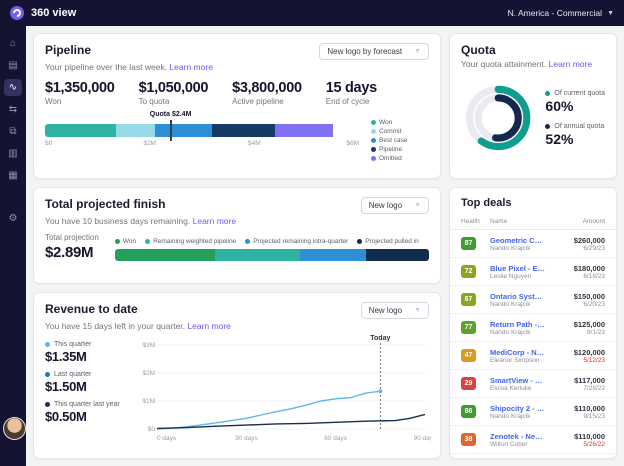 The width and height of the screenshot is (624, 466). I want to click on legend-label: Omitted, so click(390, 158).